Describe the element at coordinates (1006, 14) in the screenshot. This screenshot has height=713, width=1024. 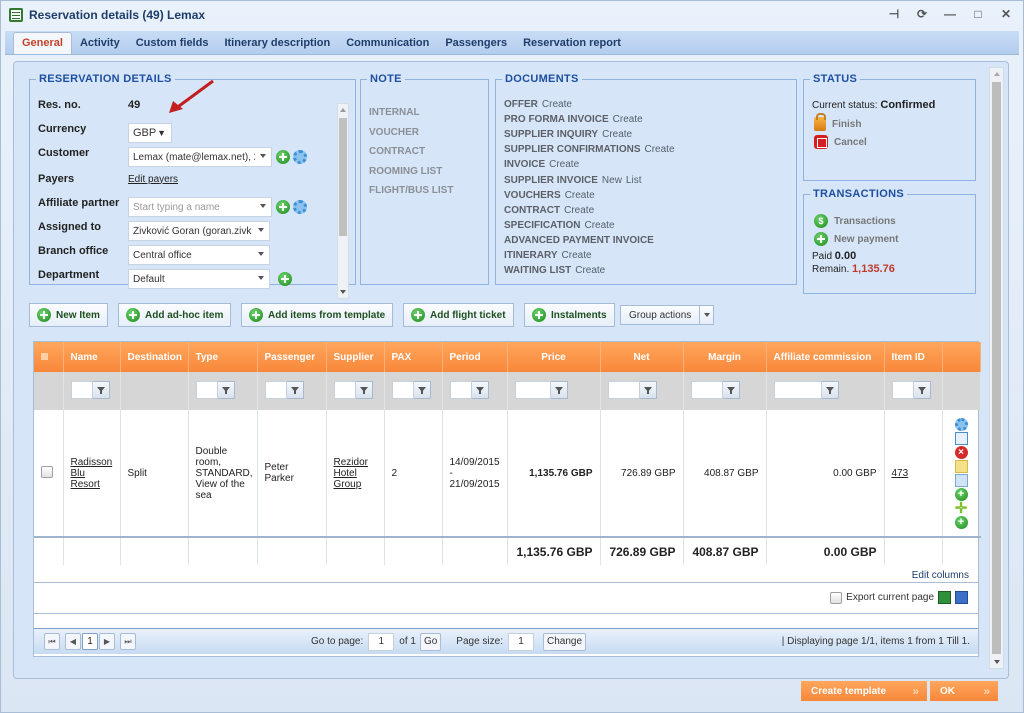
I see `close-icon: ✕` at that location.